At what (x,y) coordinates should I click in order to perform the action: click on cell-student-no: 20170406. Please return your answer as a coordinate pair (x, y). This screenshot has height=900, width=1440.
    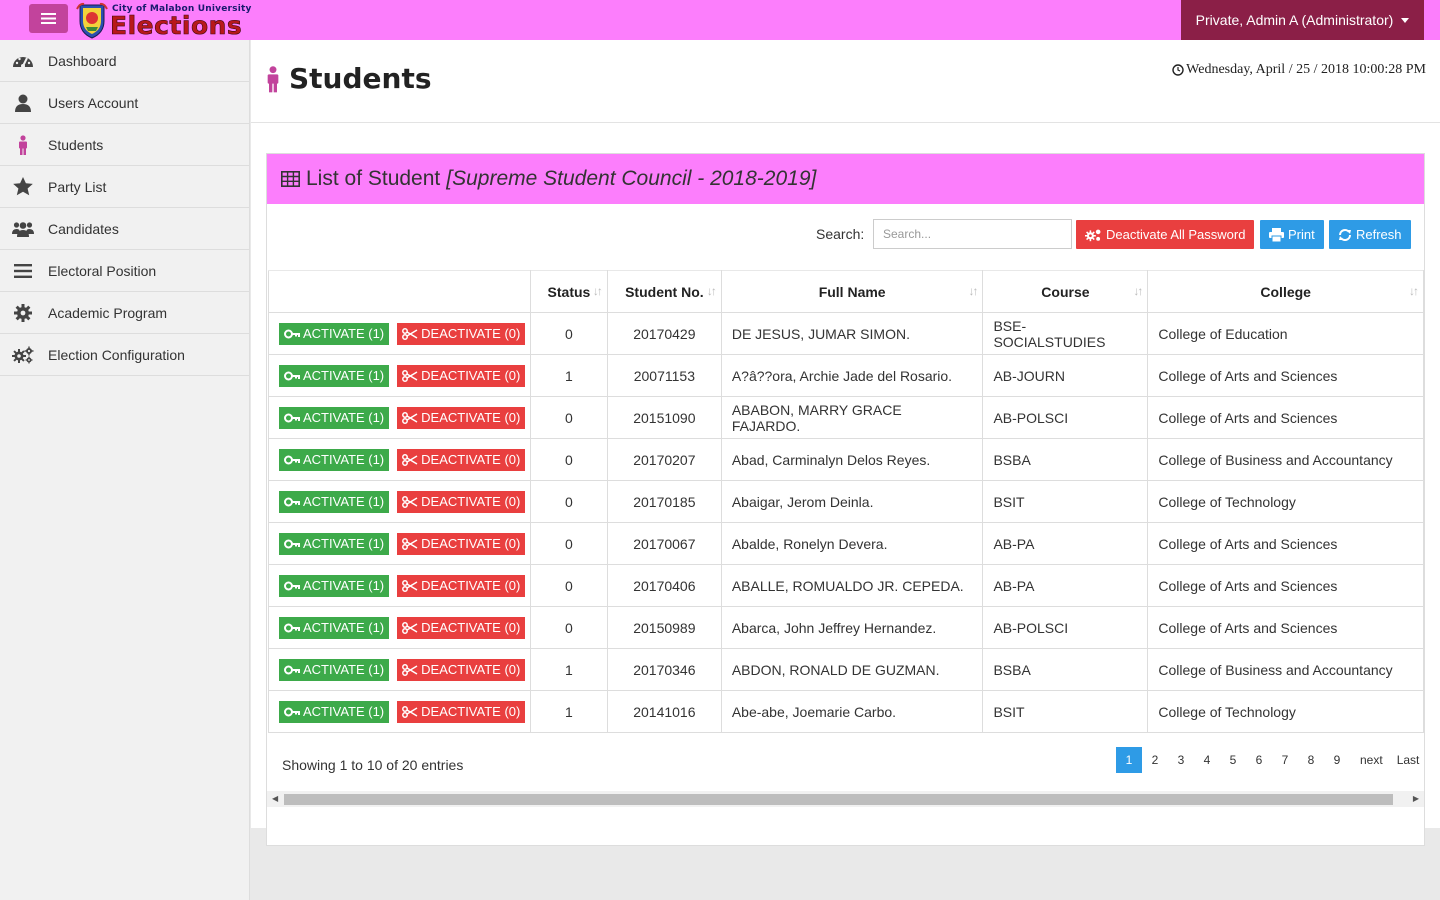
    Looking at the image, I should click on (664, 585).